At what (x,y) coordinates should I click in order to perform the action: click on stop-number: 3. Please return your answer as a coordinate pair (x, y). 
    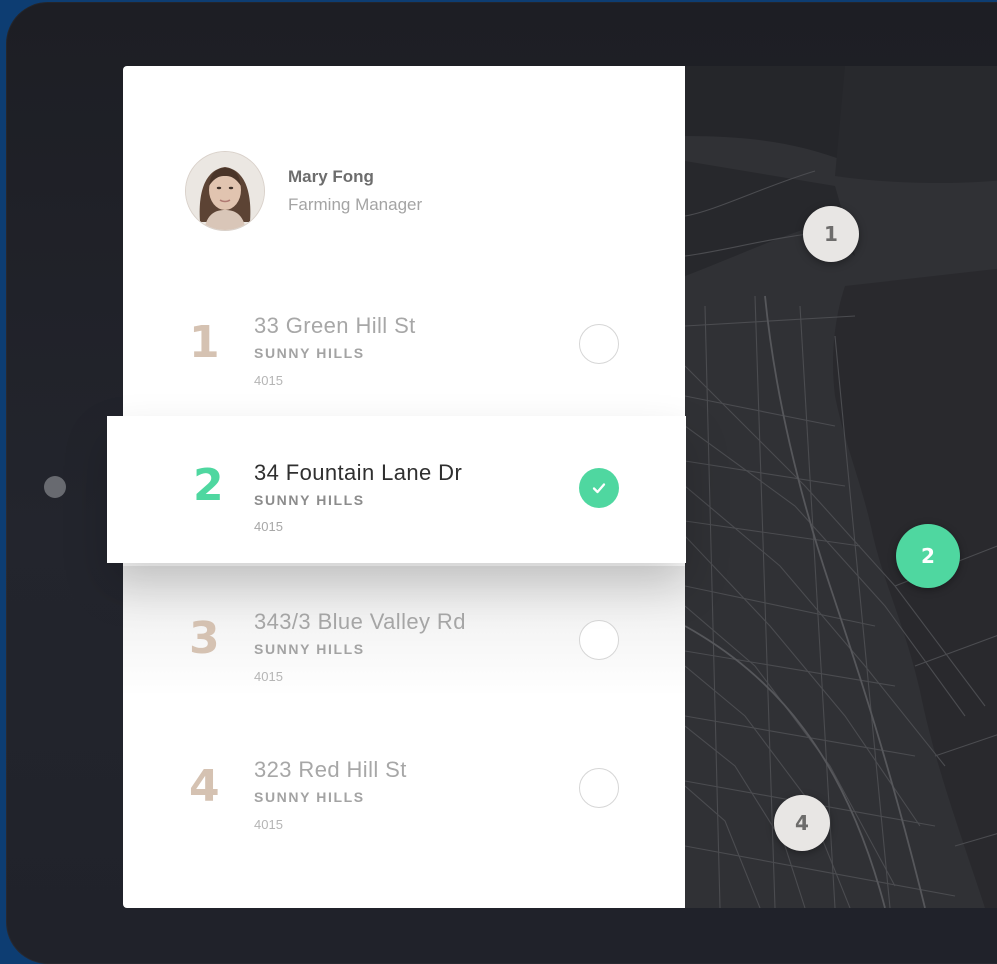
    Looking at the image, I should click on (204, 638).